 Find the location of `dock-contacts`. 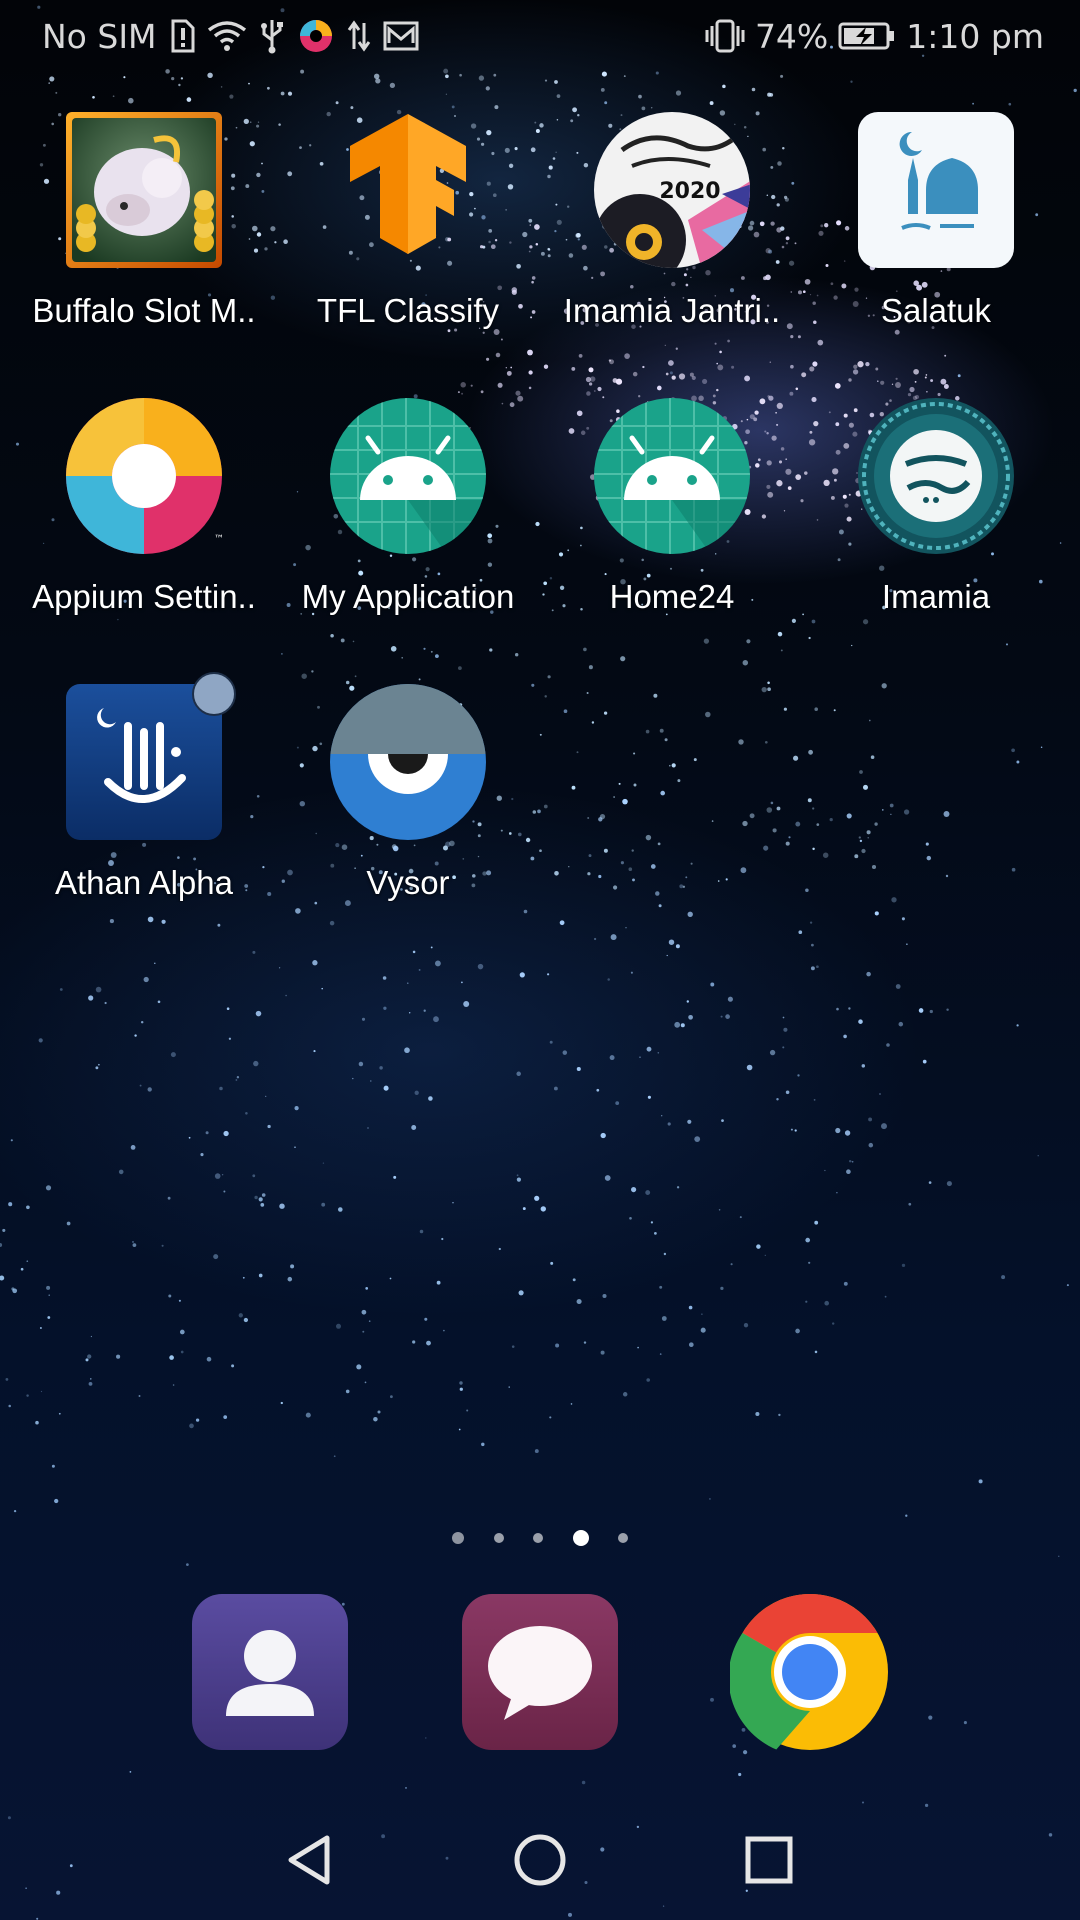

dock-contacts is located at coordinates (270, 1672).